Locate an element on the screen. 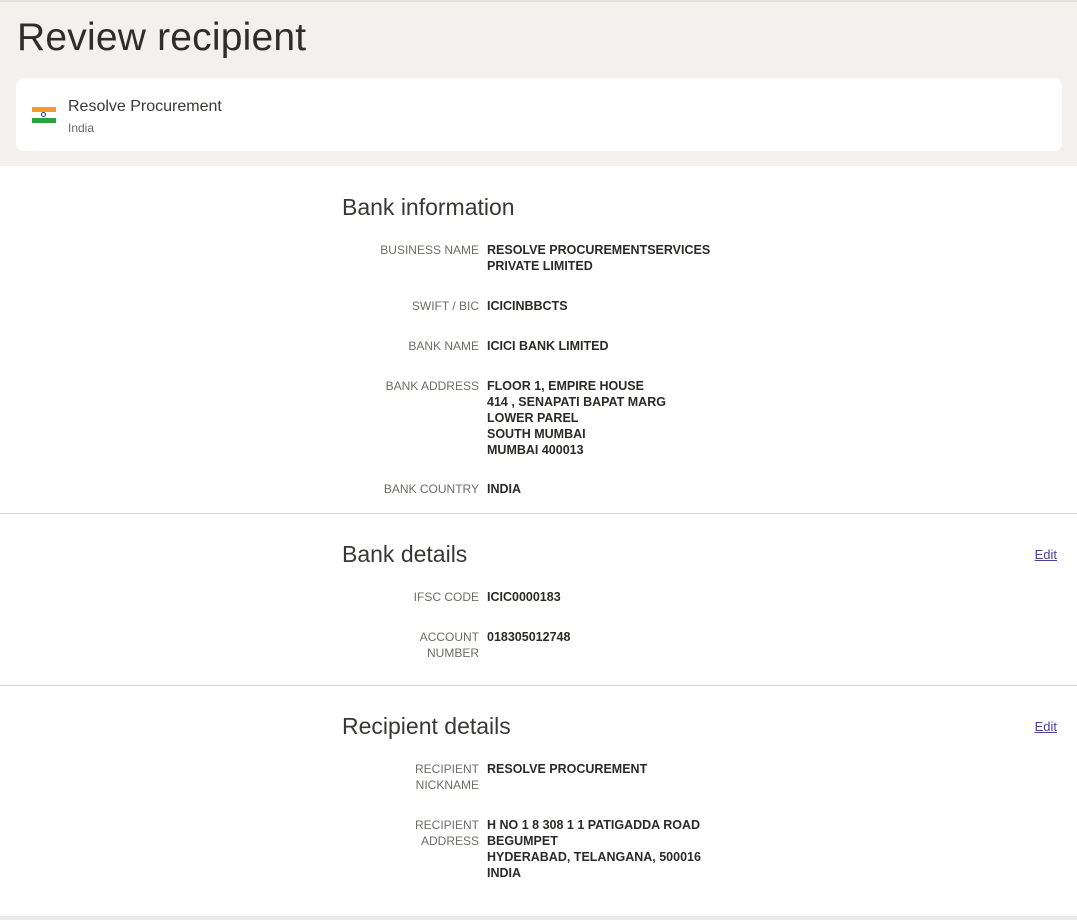  detail-value: RESOLVE PROCUREMENT is located at coordinates (567, 769).